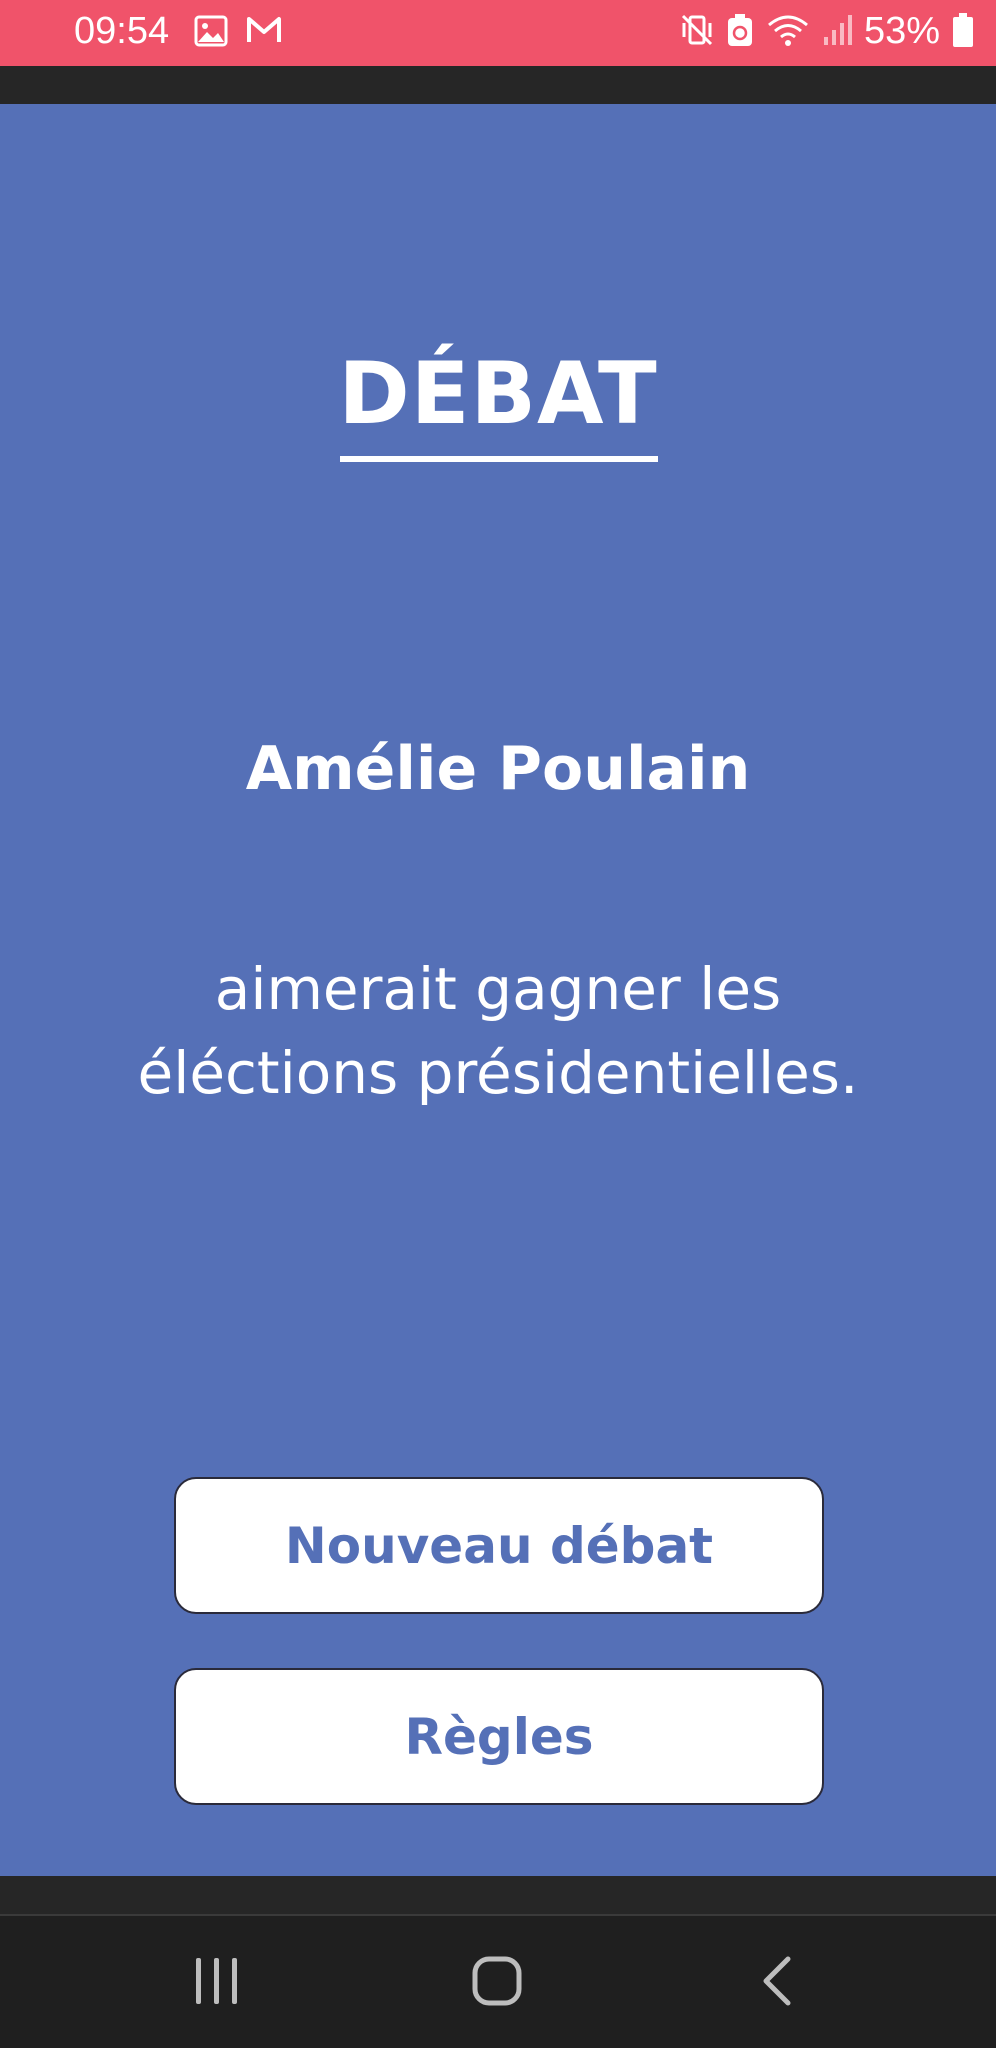 Image resolution: width=996 pixels, height=2048 pixels. What do you see at coordinates (217, 1983) in the screenshot?
I see `recent-apps-icon` at bounding box center [217, 1983].